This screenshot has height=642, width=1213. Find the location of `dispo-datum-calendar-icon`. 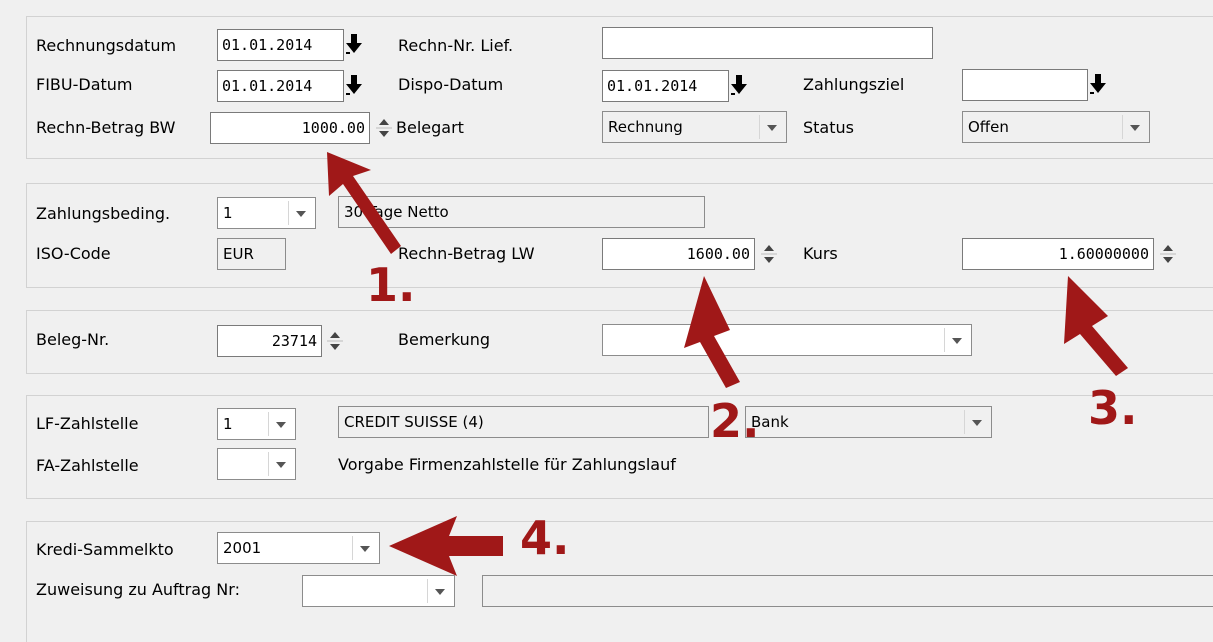

dispo-datum-calendar-icon is located at coordinates (739, 85).